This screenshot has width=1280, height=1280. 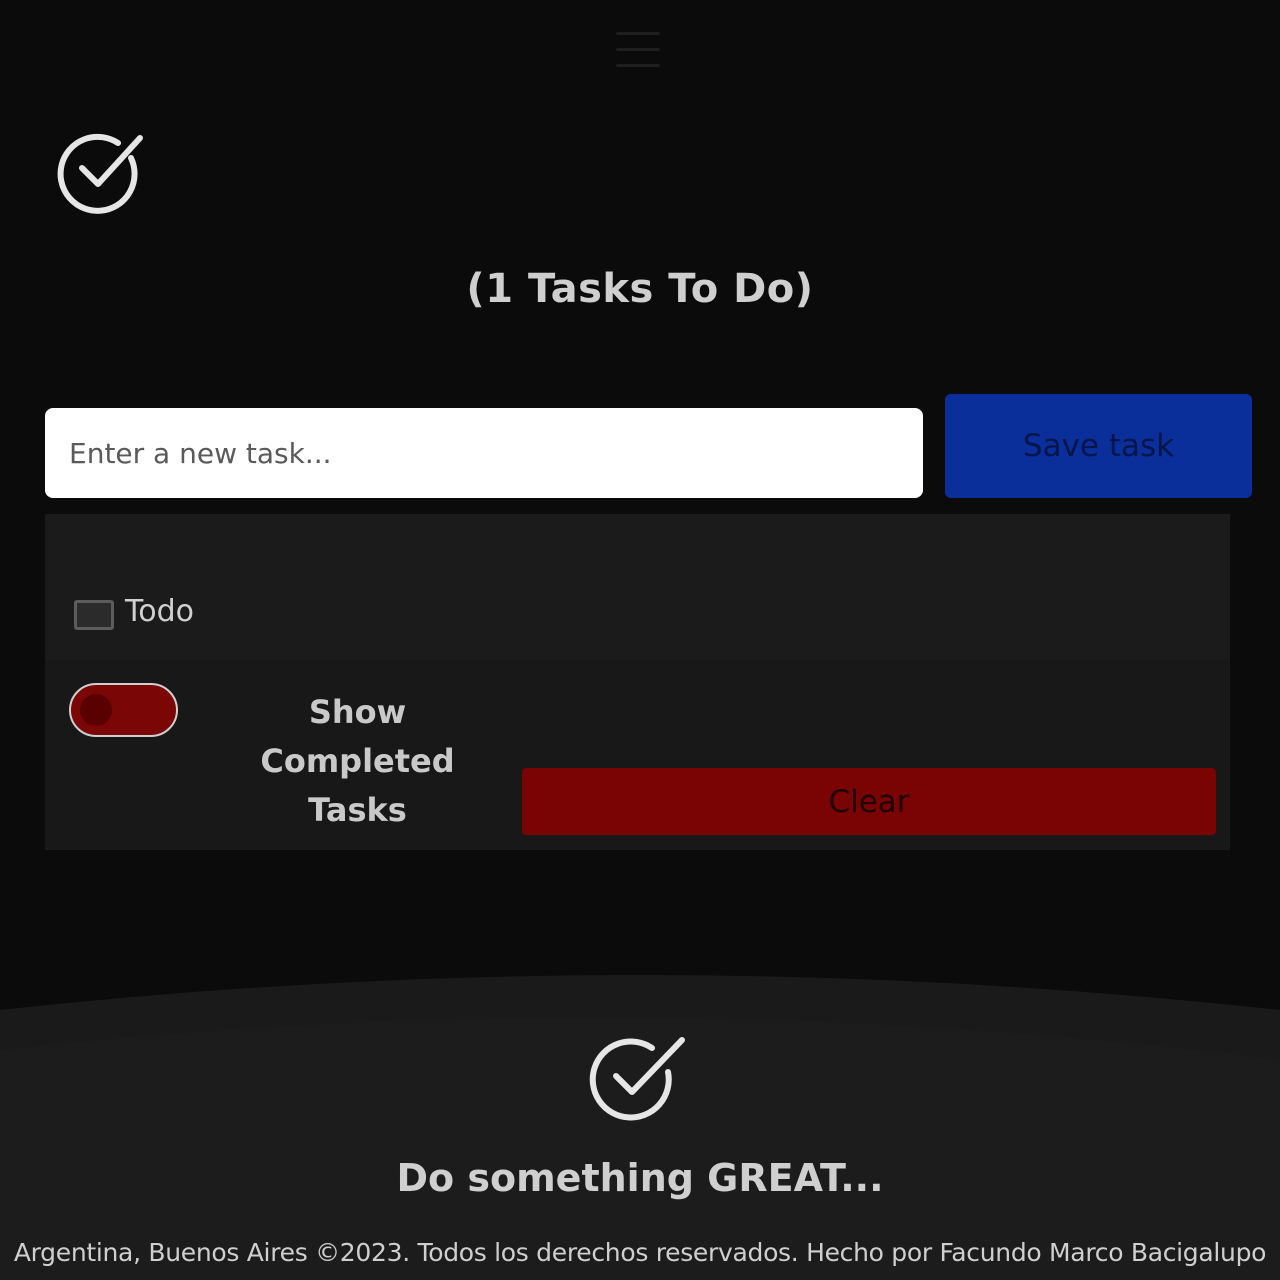 What do you see at coordinates (357, 761) in the screenshot?
I see `show-completed-label: Show Completed Tasks` at bounding box center [357, 761].